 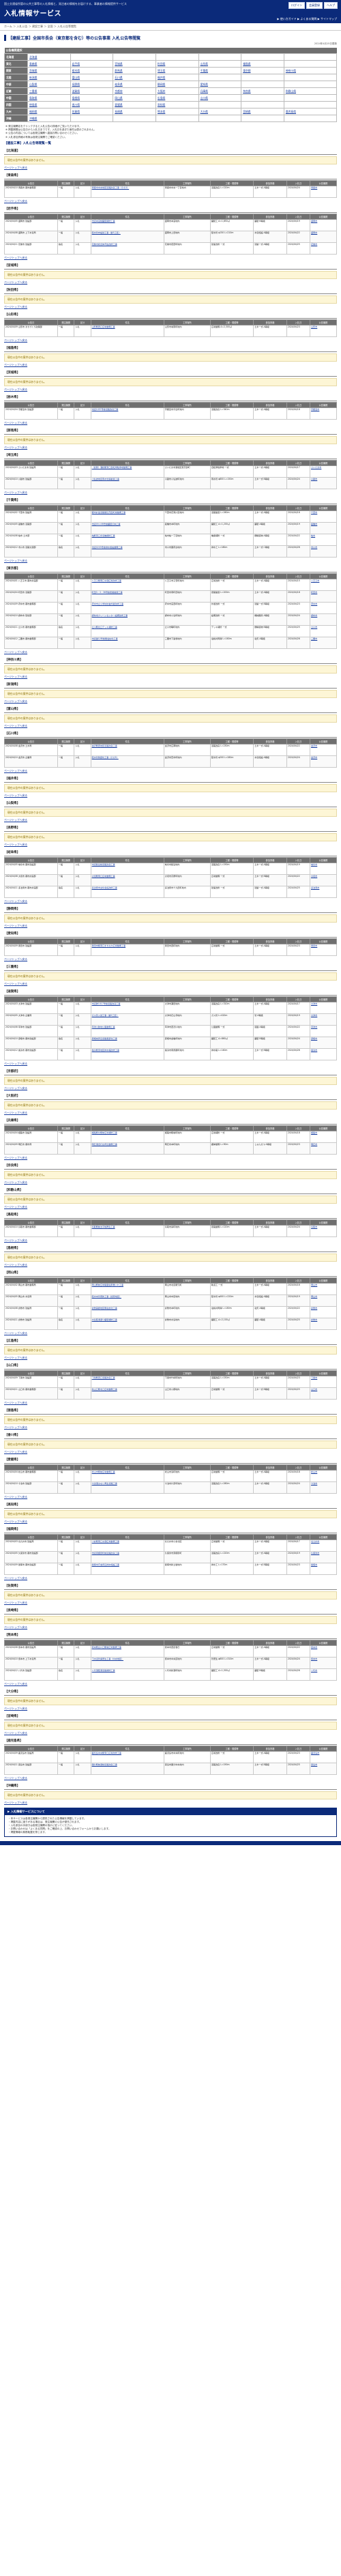 What do you see at coordinates (105, 409) in the screenshot?
I see `notice-title-link: 市道1057号線道路改良工事` at bounding box center [105, 409].